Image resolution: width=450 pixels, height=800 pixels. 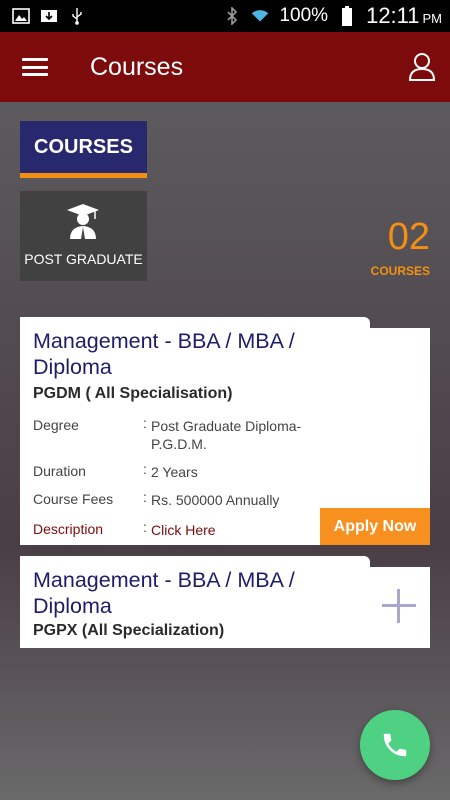 I want to click on status-bar-left, so click(x=49, y=16).